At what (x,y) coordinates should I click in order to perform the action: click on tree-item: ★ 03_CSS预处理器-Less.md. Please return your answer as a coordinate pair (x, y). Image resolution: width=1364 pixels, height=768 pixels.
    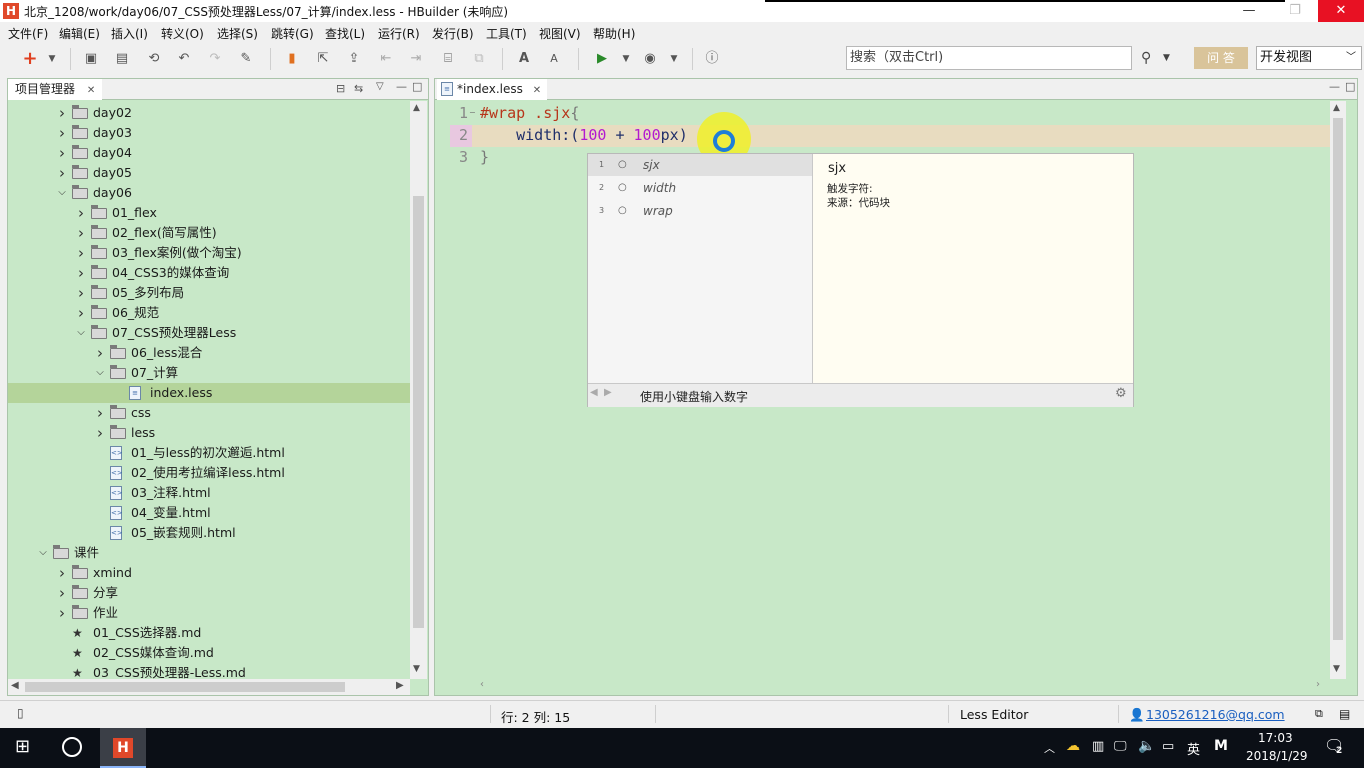
    Looking at the image, I should click on (209, 671).